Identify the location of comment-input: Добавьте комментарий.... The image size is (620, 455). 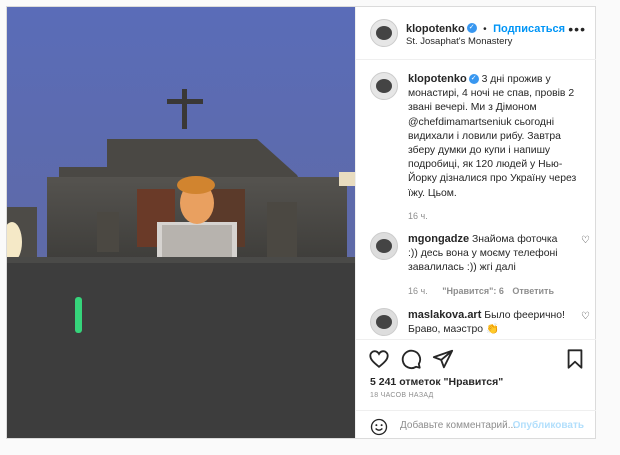
(458, 425).